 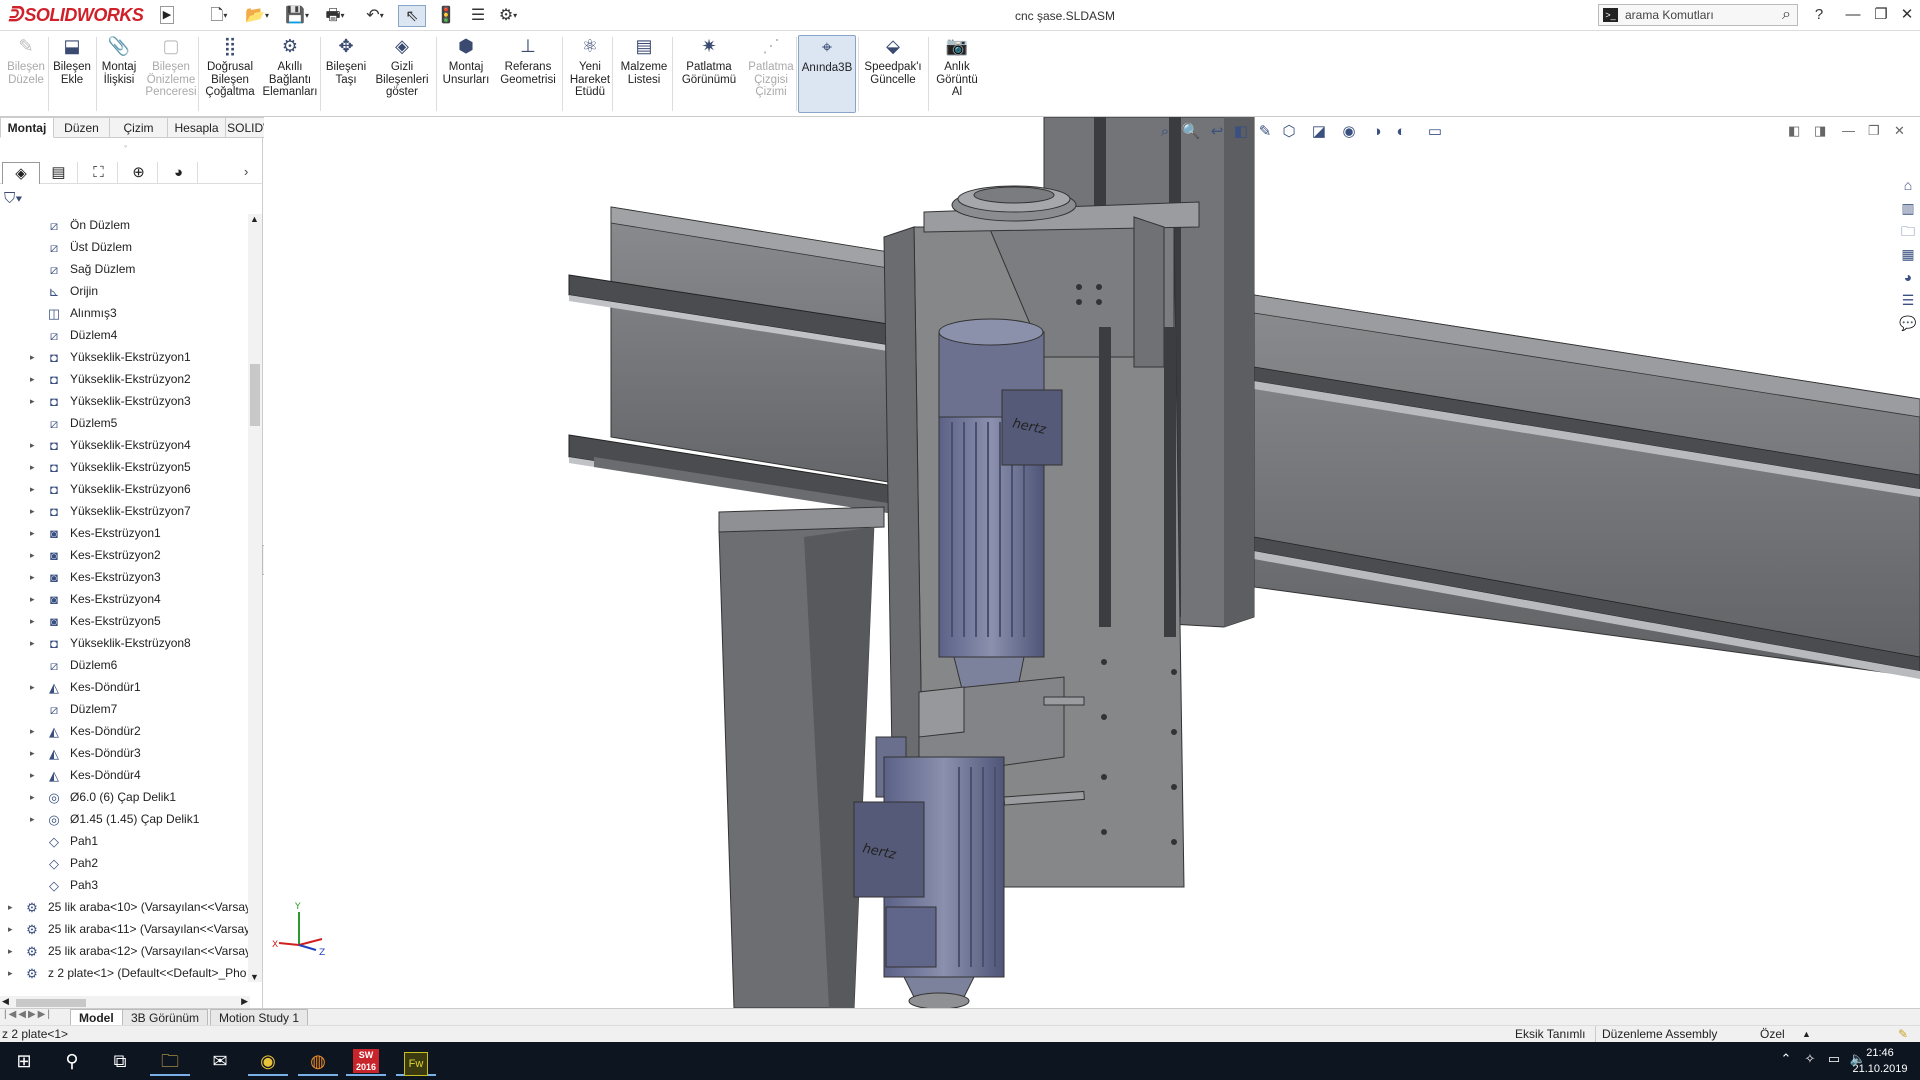 I want to click on panel-grip: ◦, so click(x=125, y=146).